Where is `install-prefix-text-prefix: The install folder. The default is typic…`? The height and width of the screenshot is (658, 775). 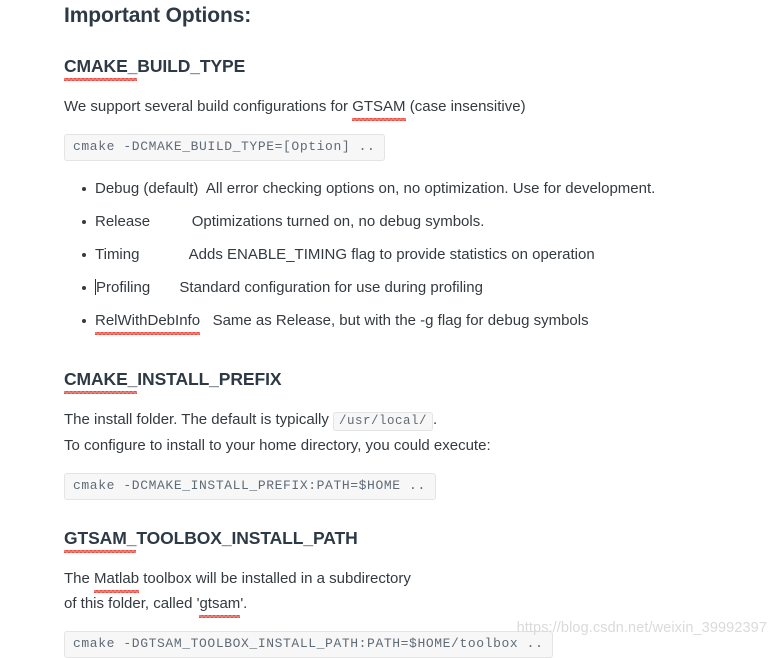 install-prefix-text-prefix: The install folder. The default is typic… is located at coordinates (199, 419).